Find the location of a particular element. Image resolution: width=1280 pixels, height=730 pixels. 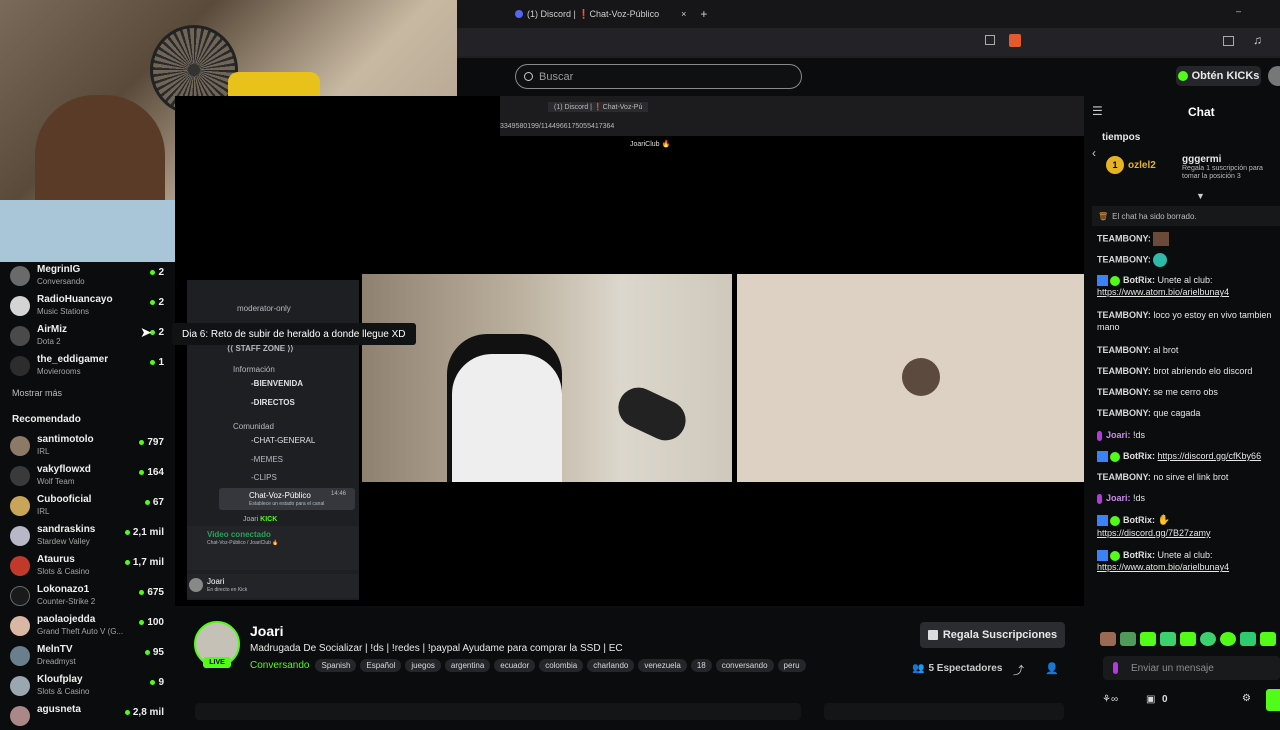

sidebar-channel-lokonazo1: Lokonazo1 Counter-Strike 2 675 is located at coordinates (89, 596).